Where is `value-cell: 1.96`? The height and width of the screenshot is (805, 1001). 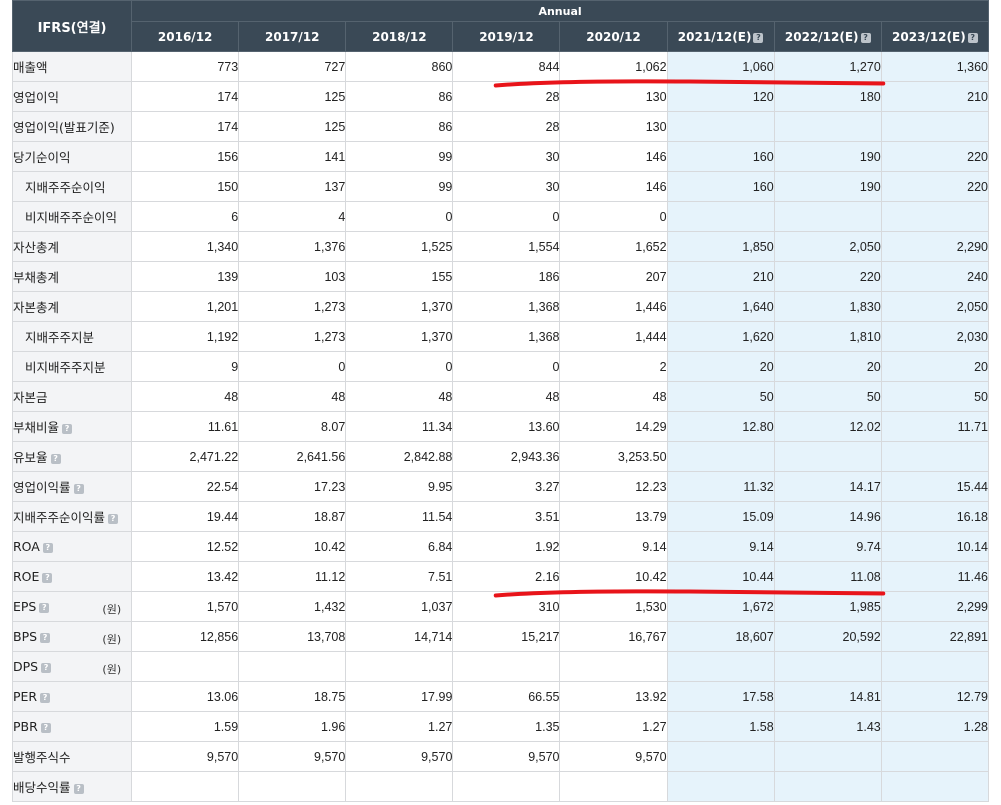
value-cell: 1.96 is located at coordinates (292, 726).